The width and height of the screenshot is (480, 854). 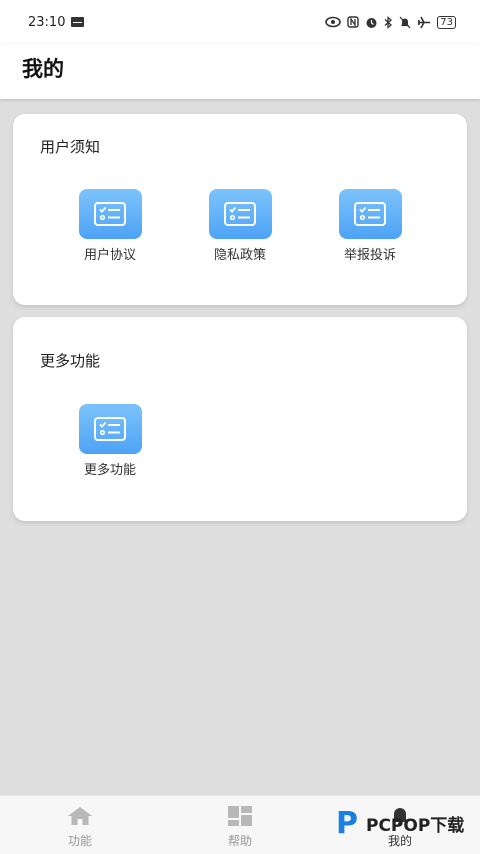 I want to click on mail-icon, so click(x=78, y=22).